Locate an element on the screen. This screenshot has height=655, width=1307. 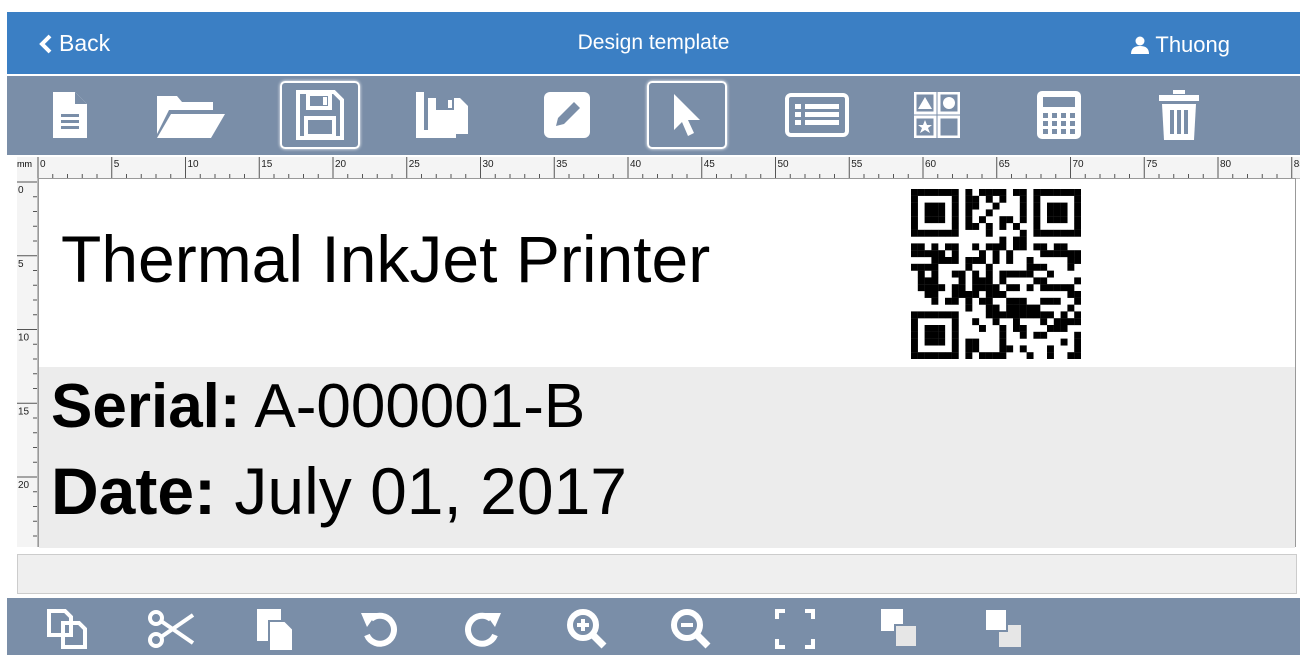
paste-icon is located at coordinates (275, 630).